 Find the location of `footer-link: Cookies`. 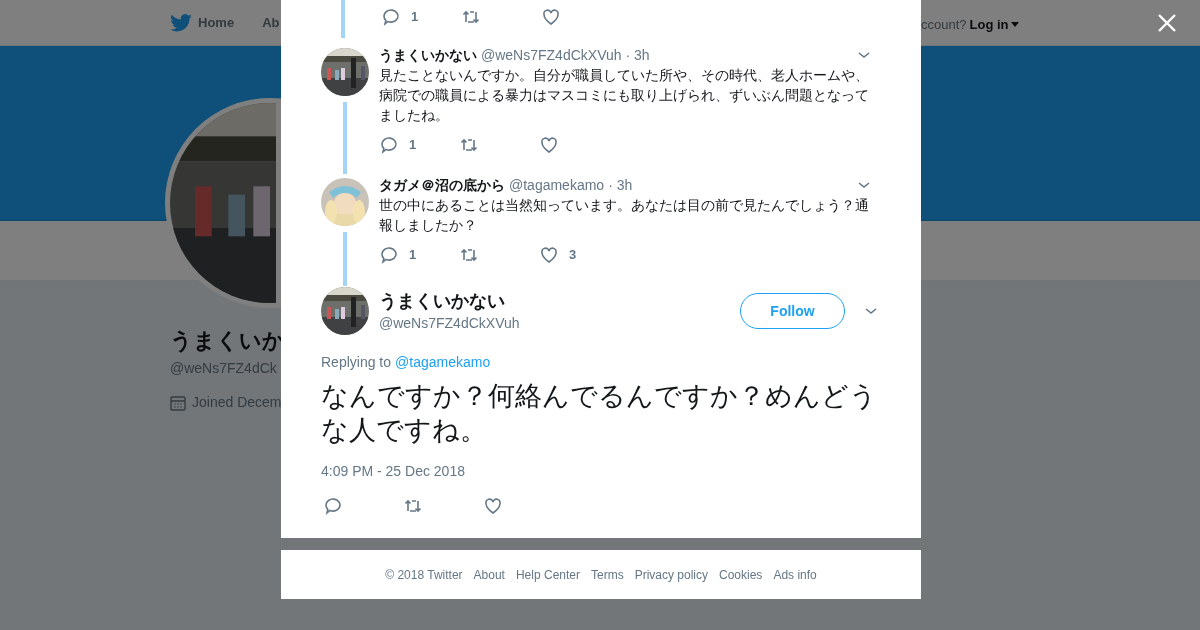

footer-link: Cookies is located at coordinates (741, 574).